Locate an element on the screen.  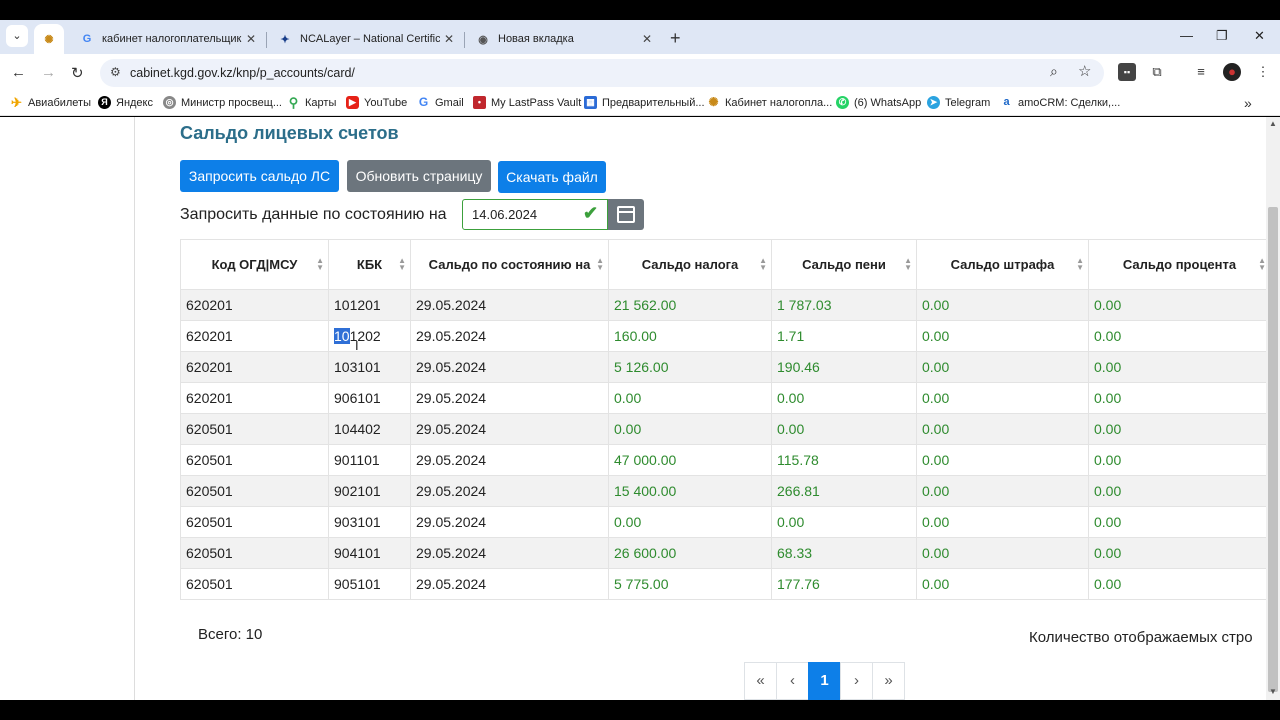
date-value: 14.06.2024 is located at coordinates (504, 214).